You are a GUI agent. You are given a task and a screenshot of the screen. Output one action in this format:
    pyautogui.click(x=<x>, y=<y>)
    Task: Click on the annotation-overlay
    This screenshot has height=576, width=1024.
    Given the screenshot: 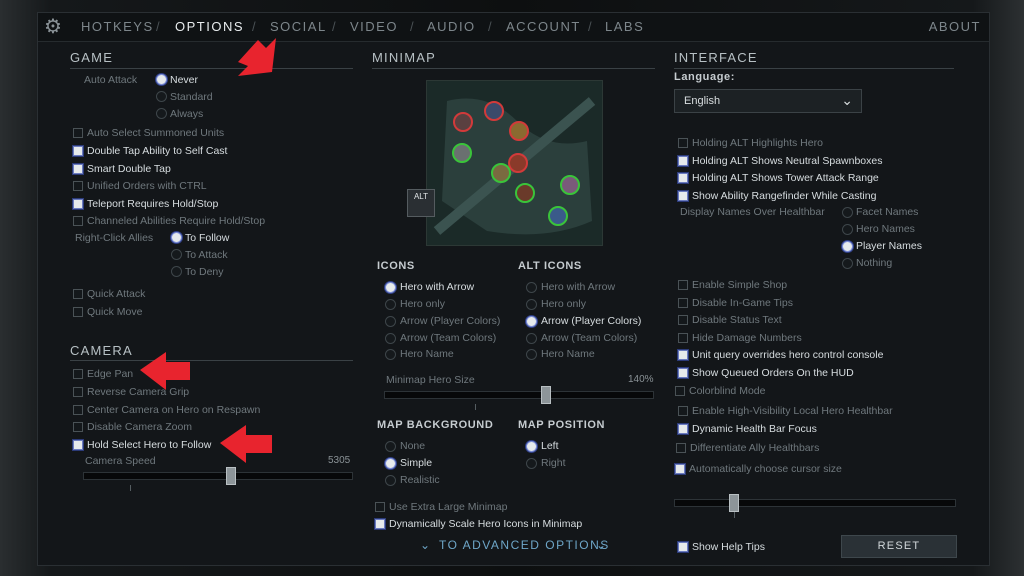 What is the action you would take?
    pyautogui.click(x=208, y=250)
    